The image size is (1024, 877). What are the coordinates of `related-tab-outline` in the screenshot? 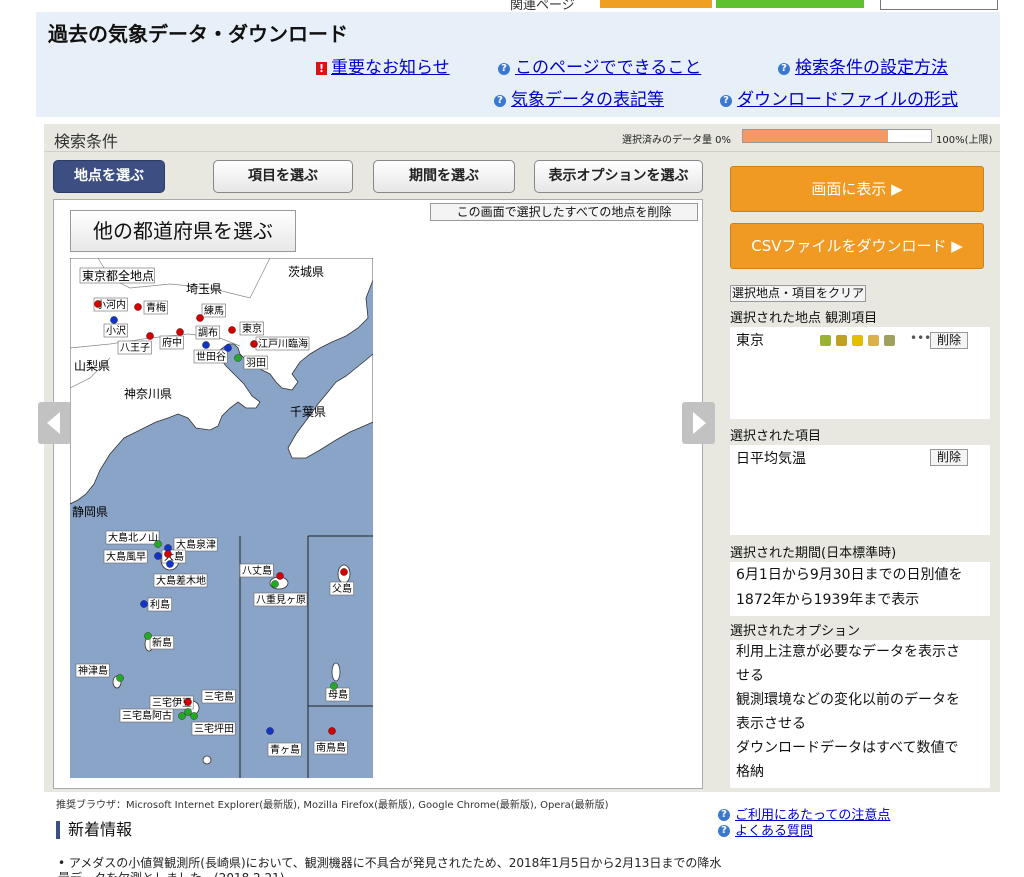 It's located at (939, 5).